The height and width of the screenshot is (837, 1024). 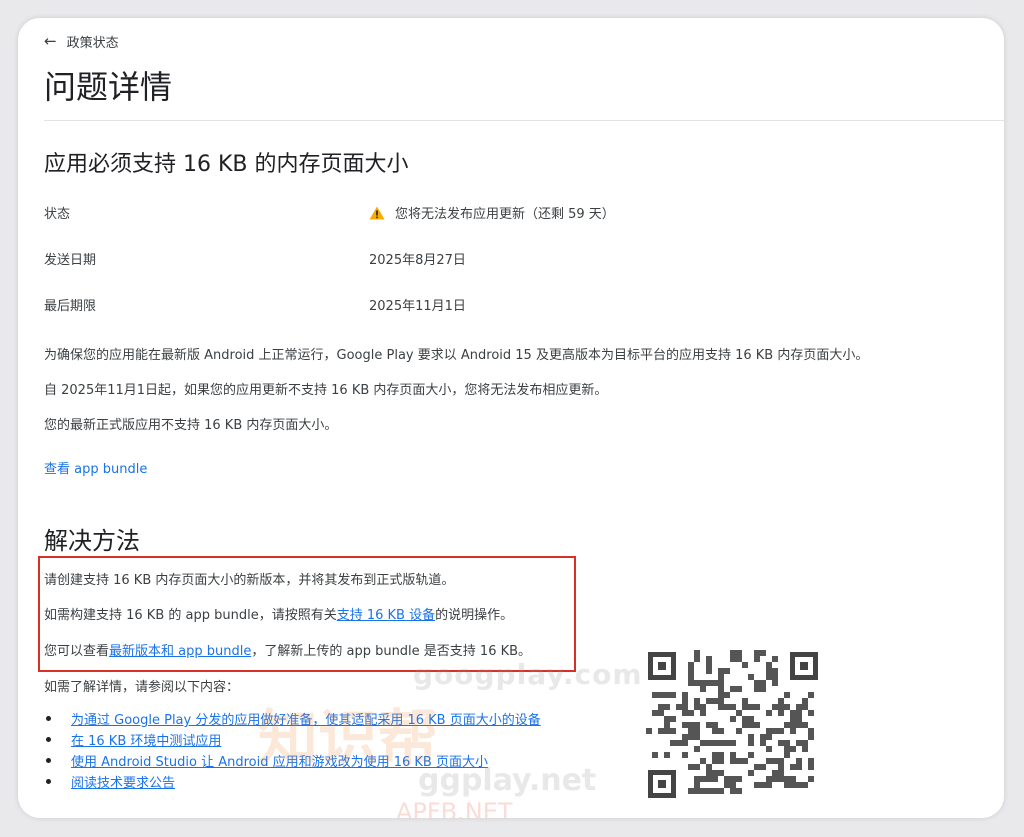 I want to click on test-16kb-link: 在 16 KB 环境中测试应用, so click(x=146, y=739).